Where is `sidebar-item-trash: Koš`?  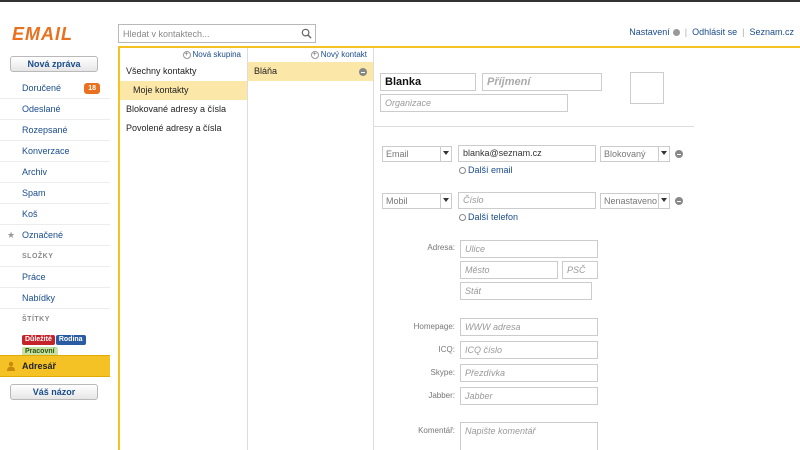
sidebar-item-trash: Koš is located at coordinates (55, 214).